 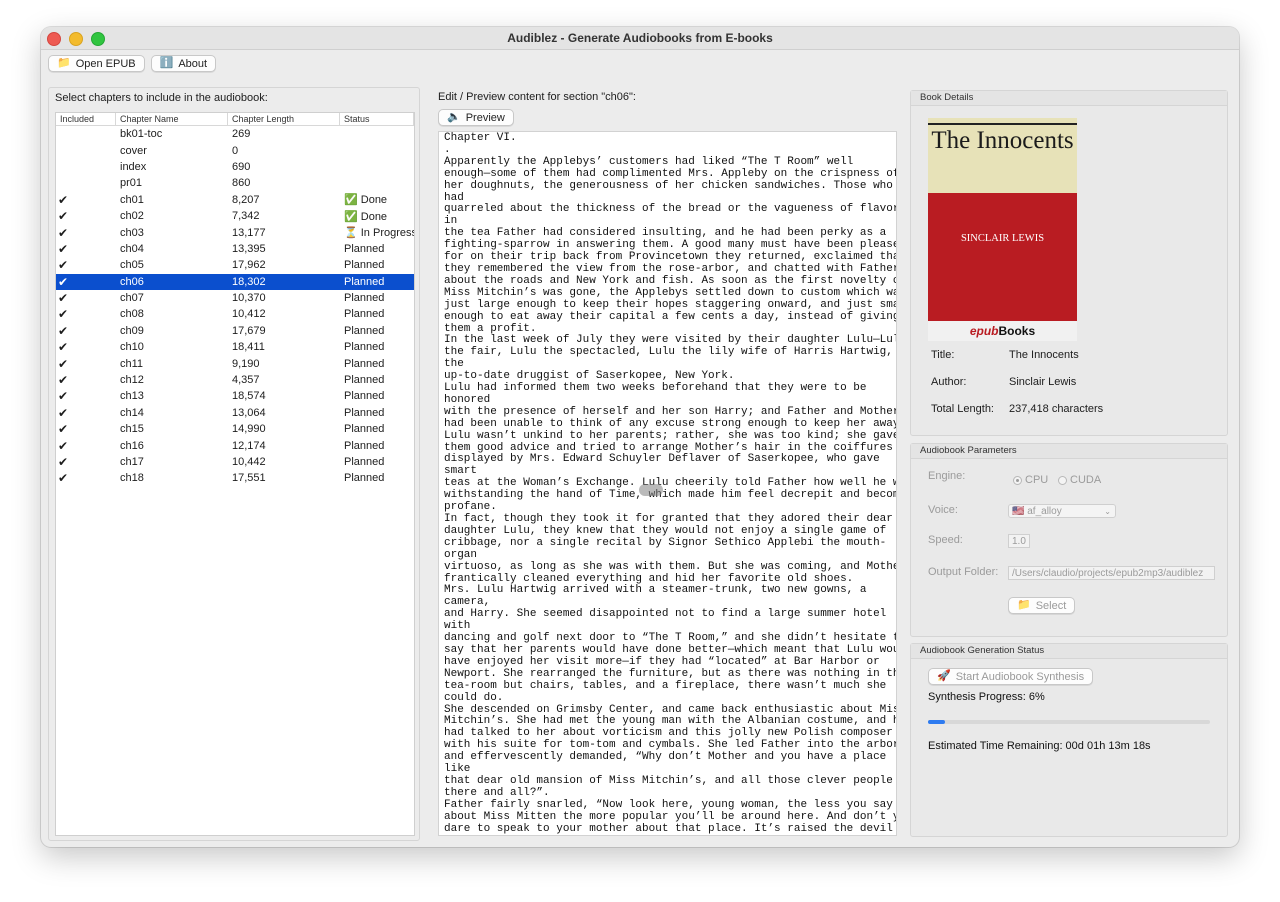 What do you see at coordinates (379, 233) in the screenshot?
I see `chapter-status: ⏳ In Progress` at bounding box center [379, 233].